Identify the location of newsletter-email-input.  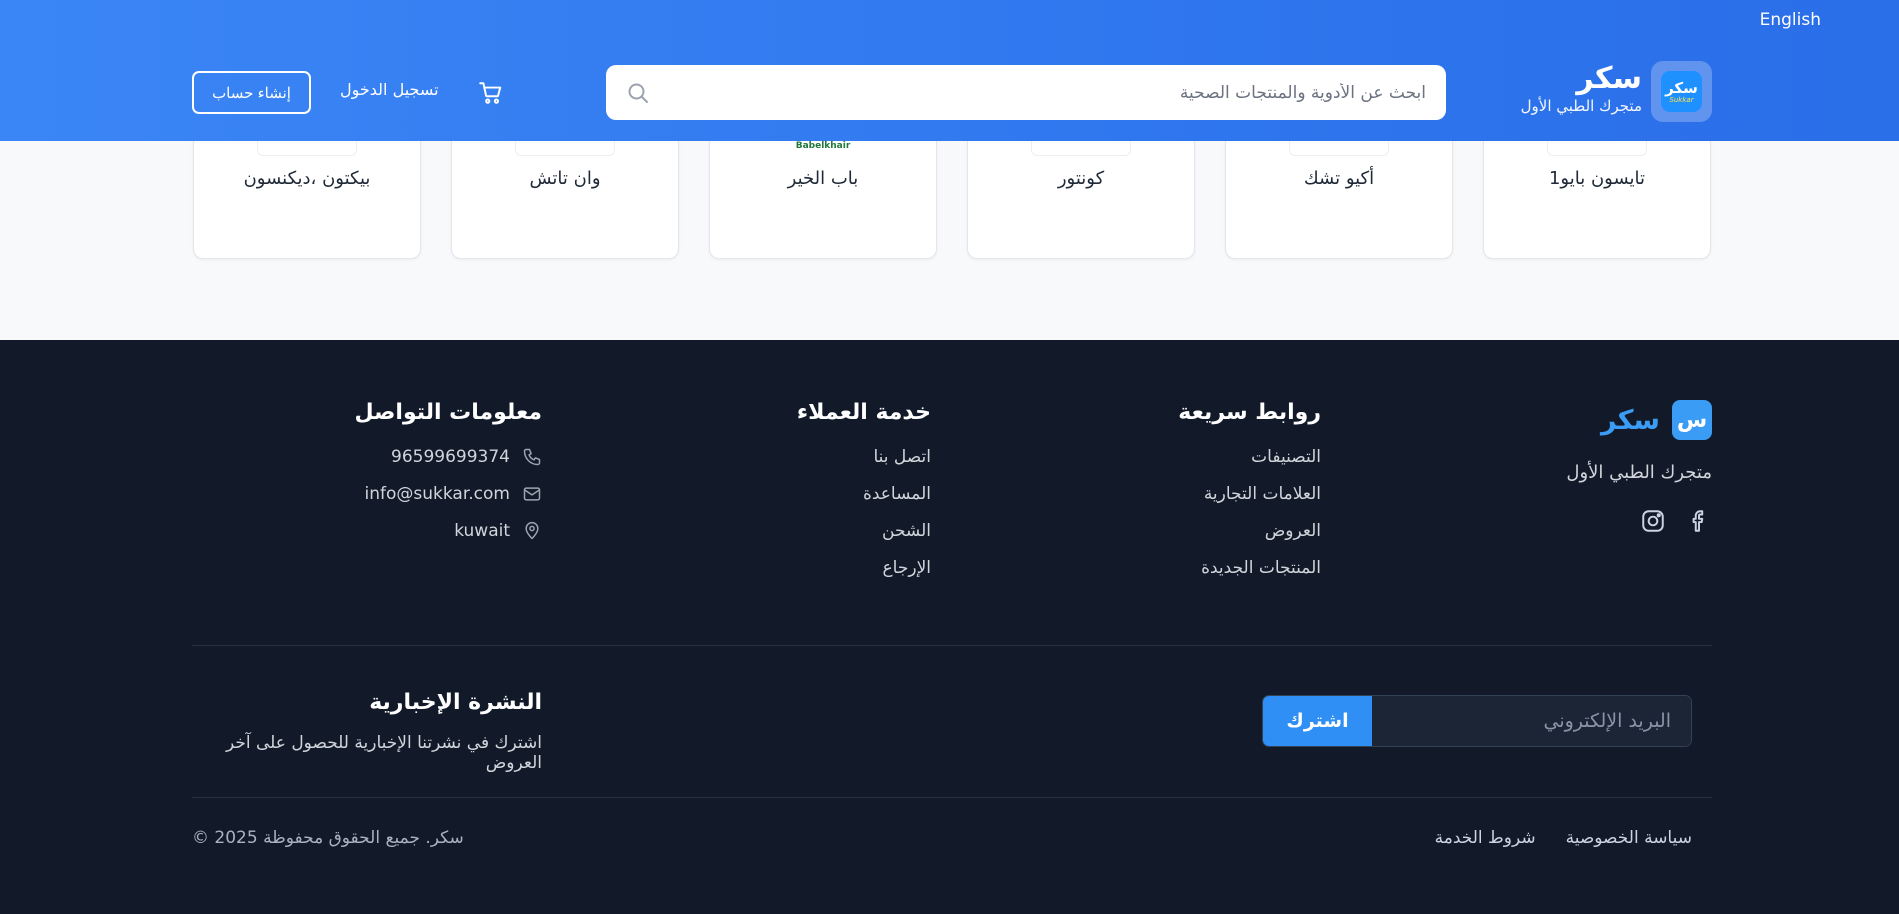
(1531, 721).